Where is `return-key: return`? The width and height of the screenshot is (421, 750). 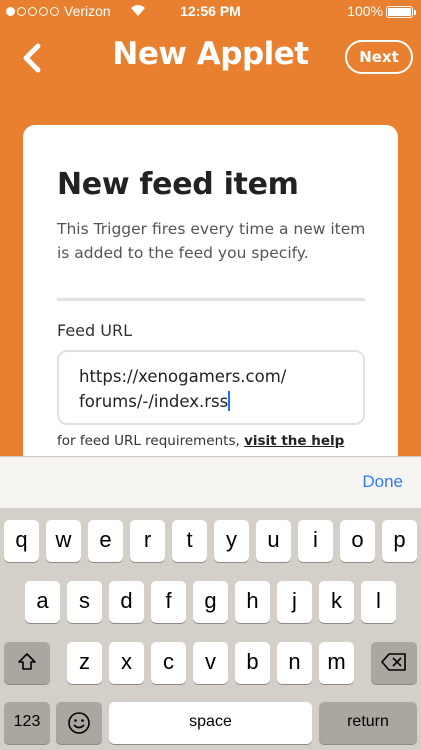
return-key: return is located at coordinates (368, 723).